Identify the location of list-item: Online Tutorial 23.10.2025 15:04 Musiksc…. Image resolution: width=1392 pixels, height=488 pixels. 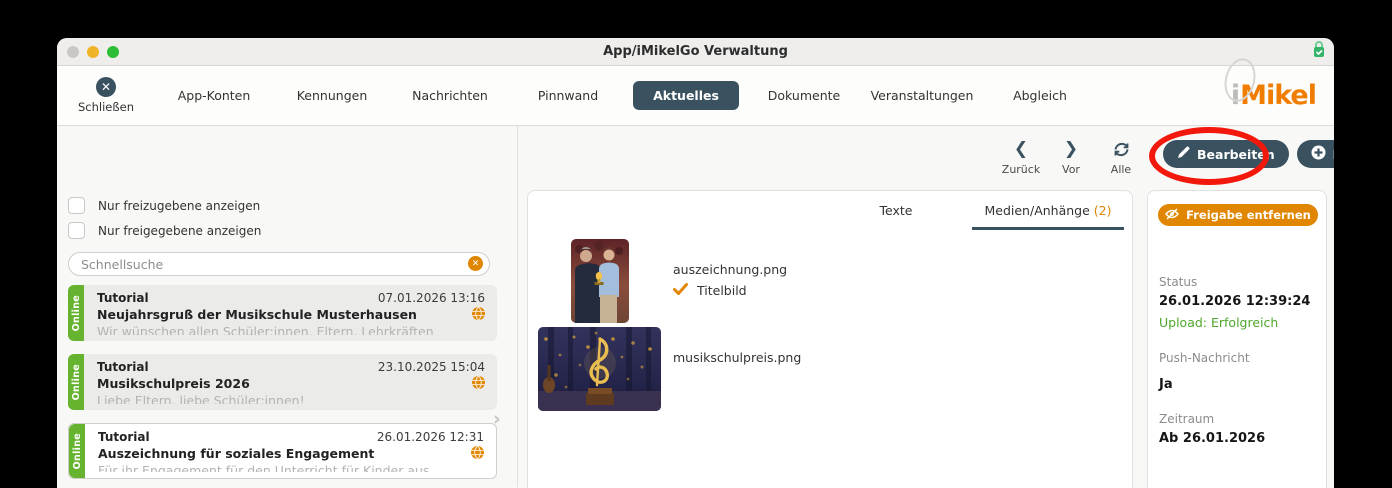
(282, 382).